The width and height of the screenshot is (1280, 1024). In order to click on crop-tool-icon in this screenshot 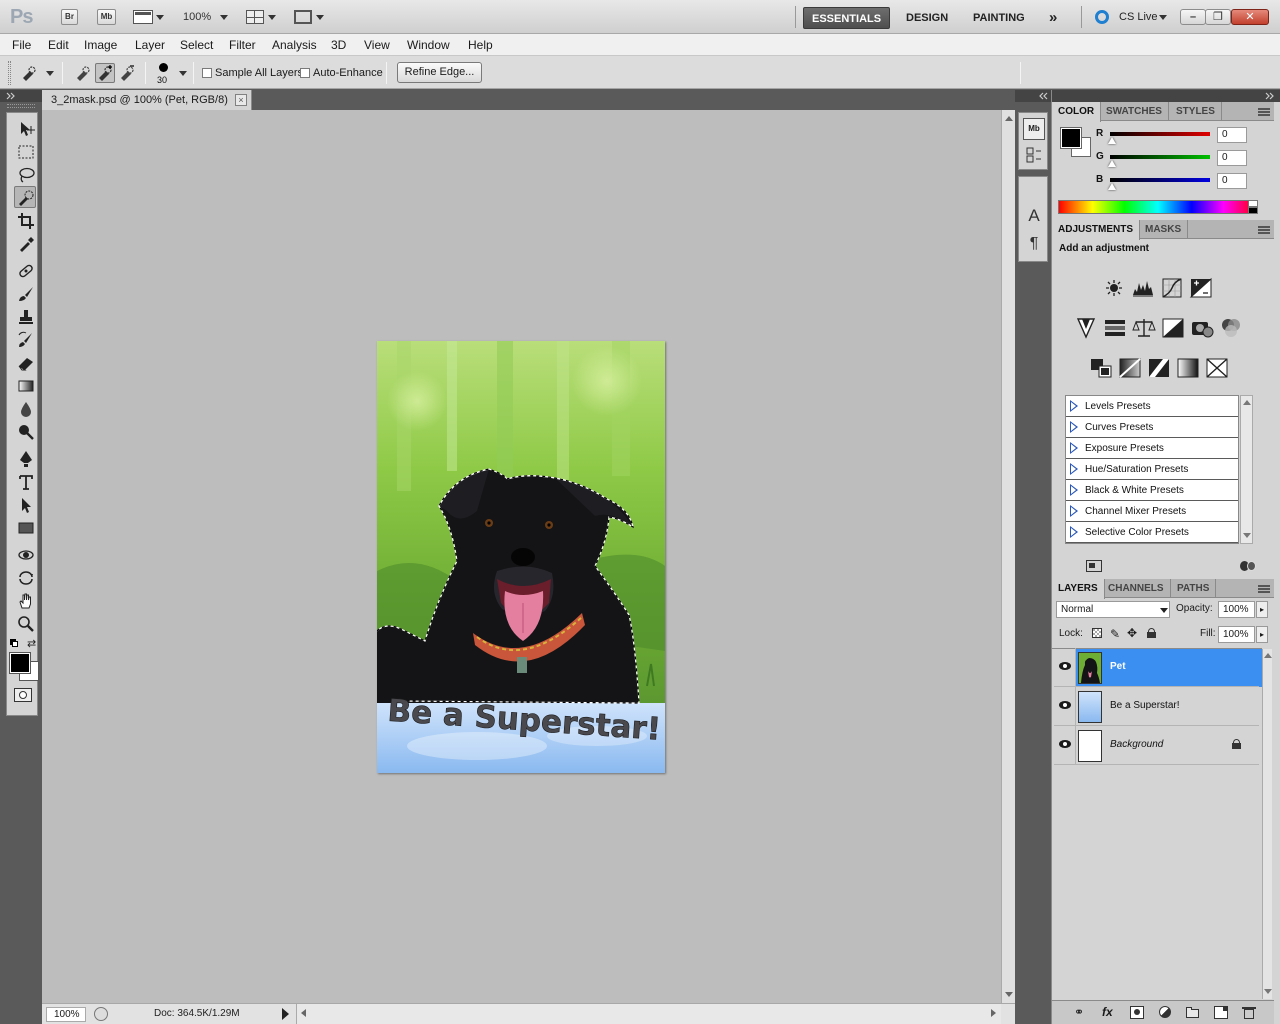, I will do `click(25, 220)`.